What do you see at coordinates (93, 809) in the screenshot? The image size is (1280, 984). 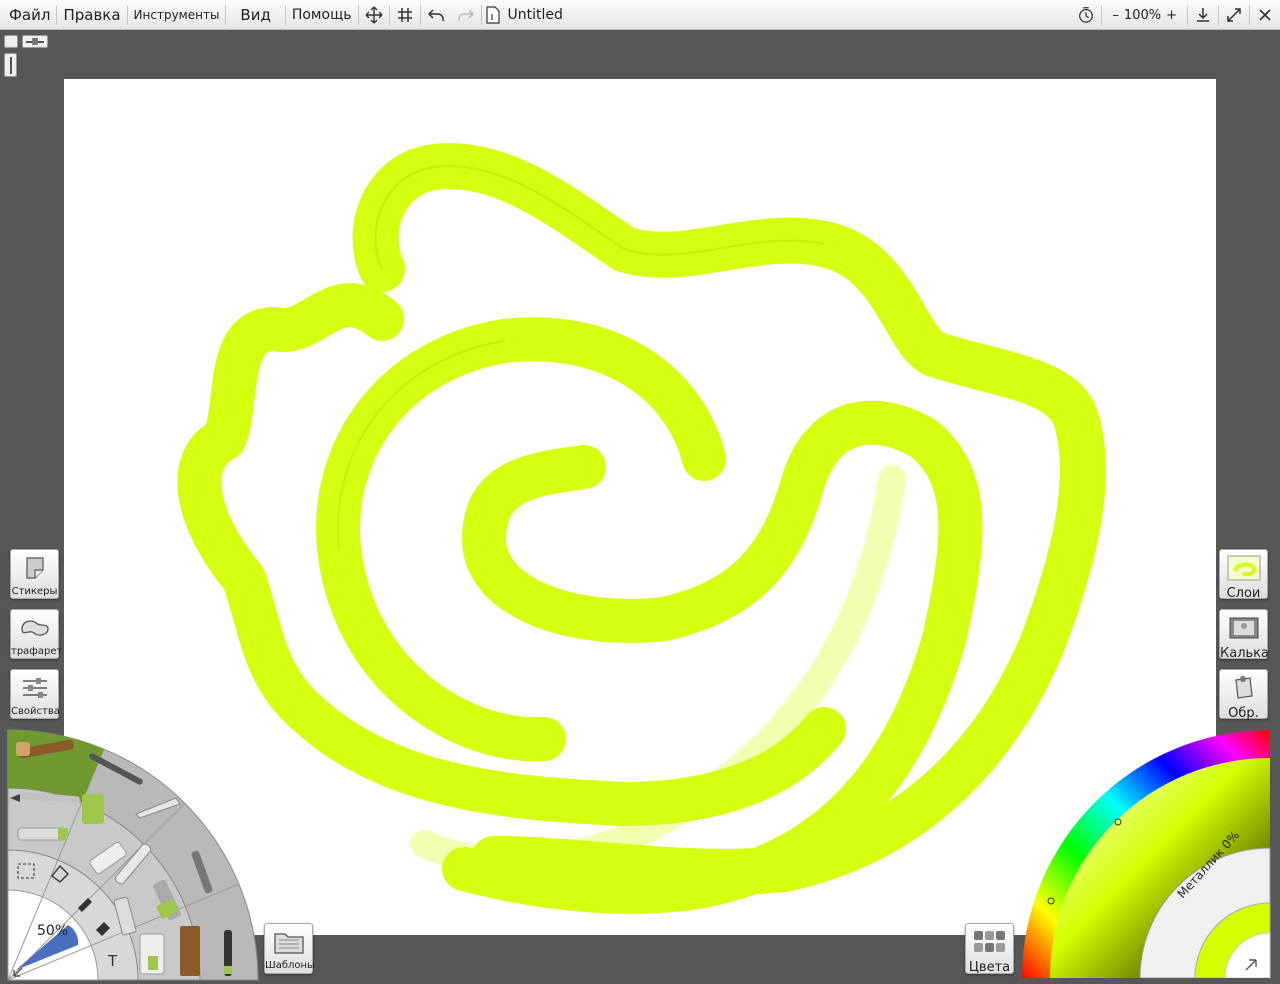 I see `oil-tube-tool` at bounding box center [93, 809].